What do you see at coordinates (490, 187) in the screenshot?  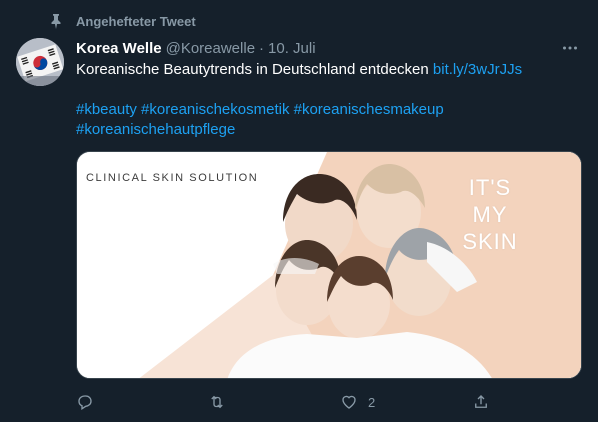 I see `media-slogan-line-1: IT'S` at bounding box center [490, 187].